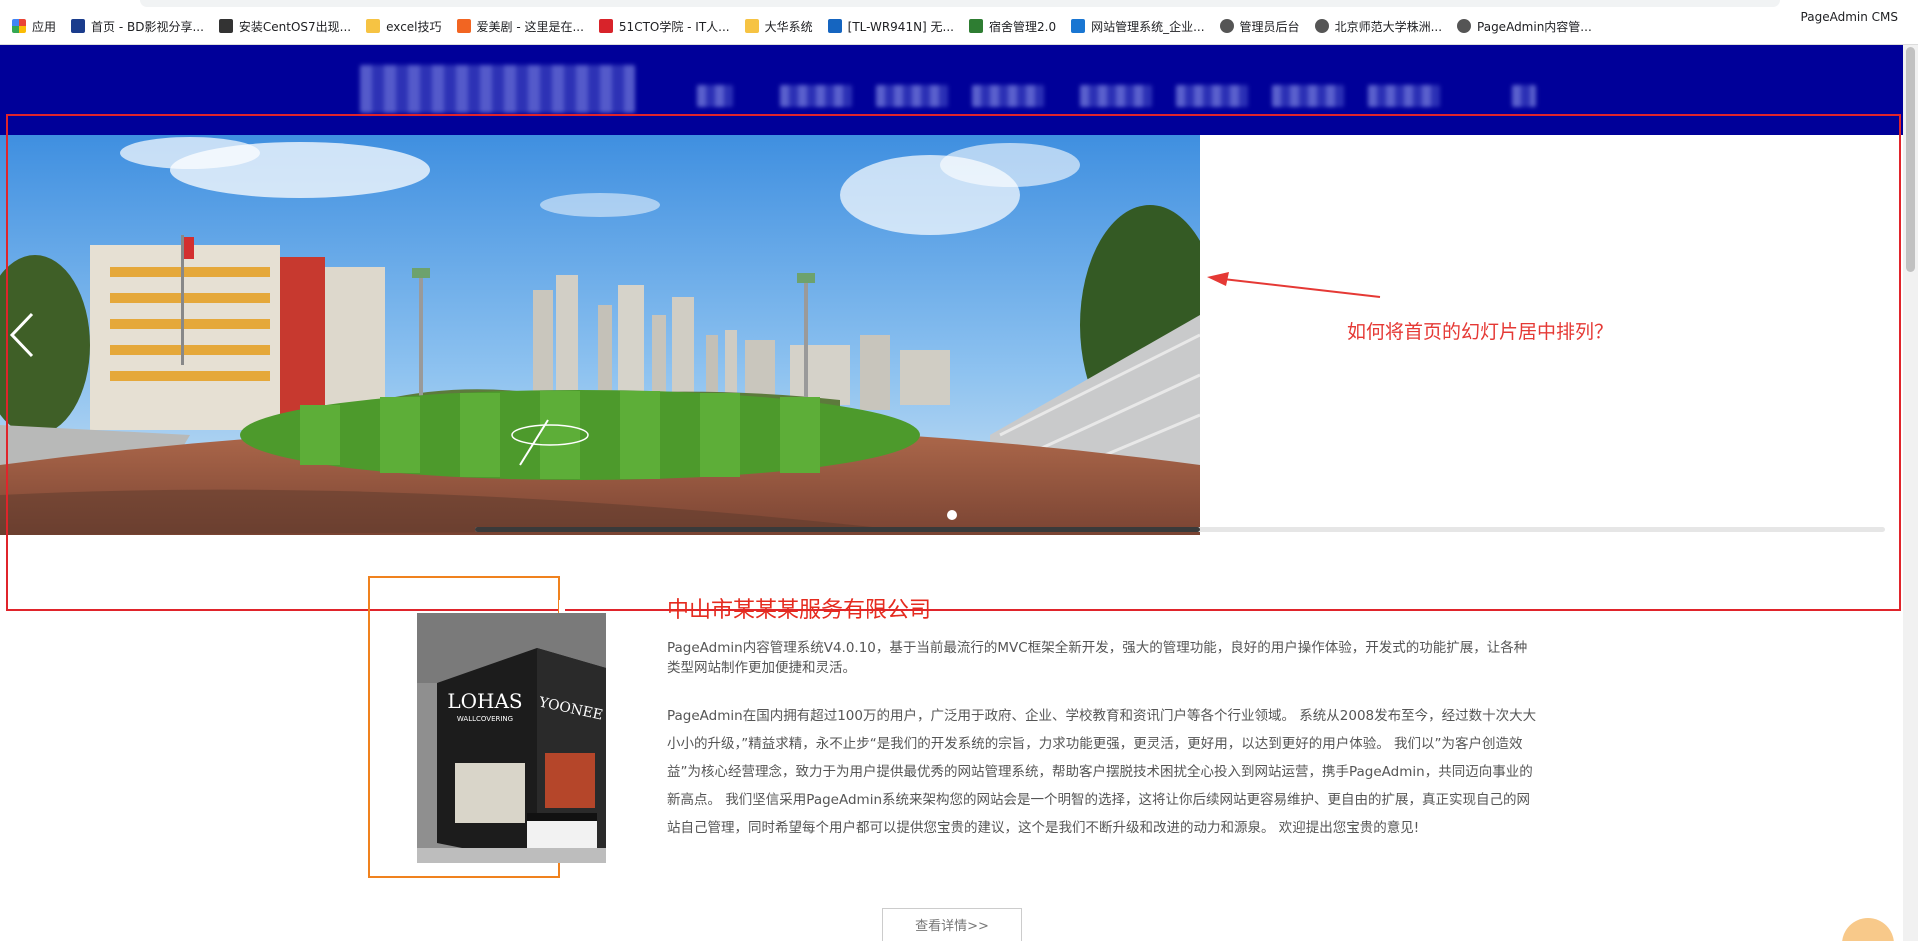 This screenshot has width=1918, height=941. I want to click on bookmark-label: 大华系统, so click(788, 26).